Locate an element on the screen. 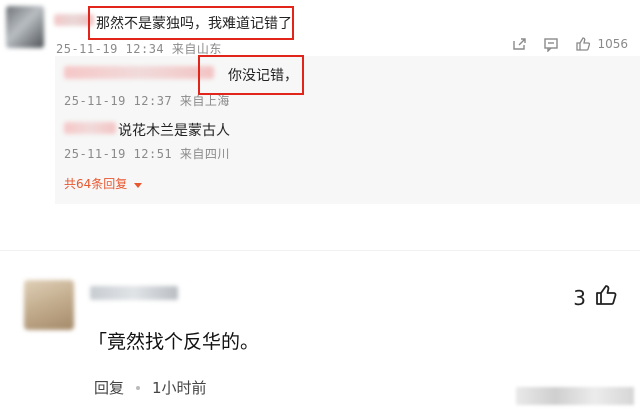 Image resolution: width=640 pixels, height=409 pixels. reply-text: 说花木兰是蒙古人 is located at coordinates (174, 131).